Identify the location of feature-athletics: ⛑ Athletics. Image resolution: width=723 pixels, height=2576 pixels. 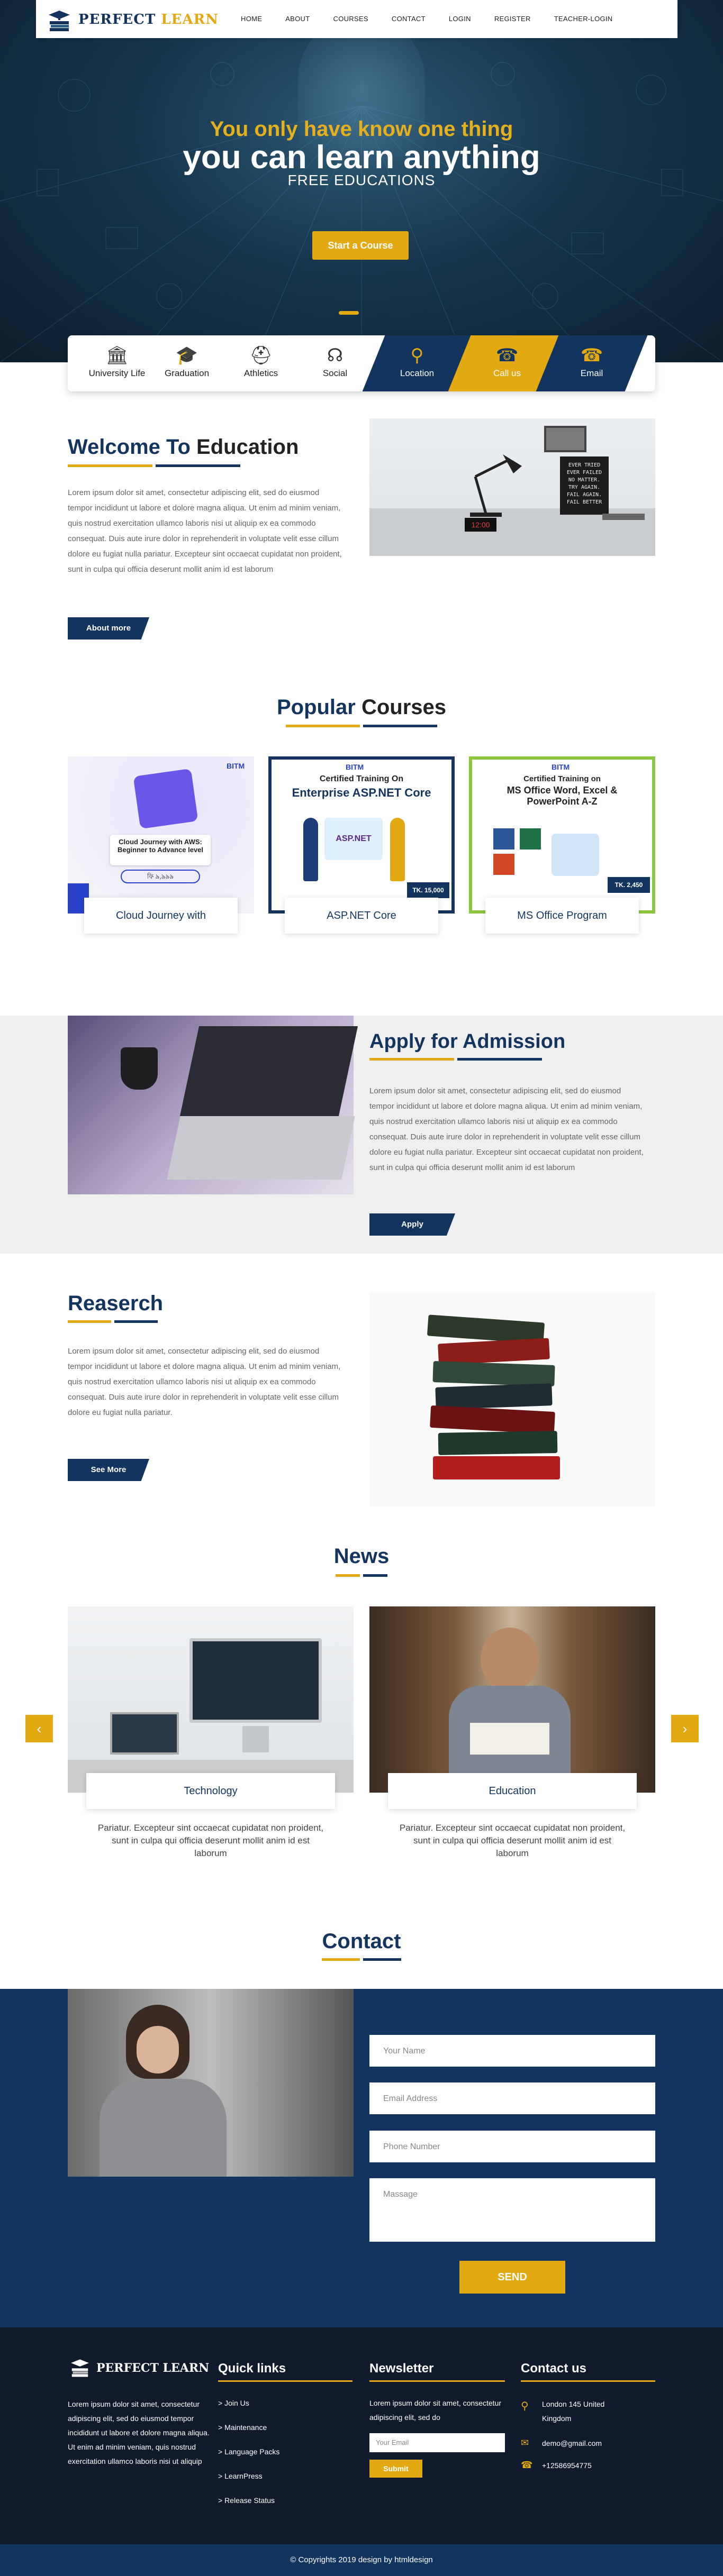
(261, 363).